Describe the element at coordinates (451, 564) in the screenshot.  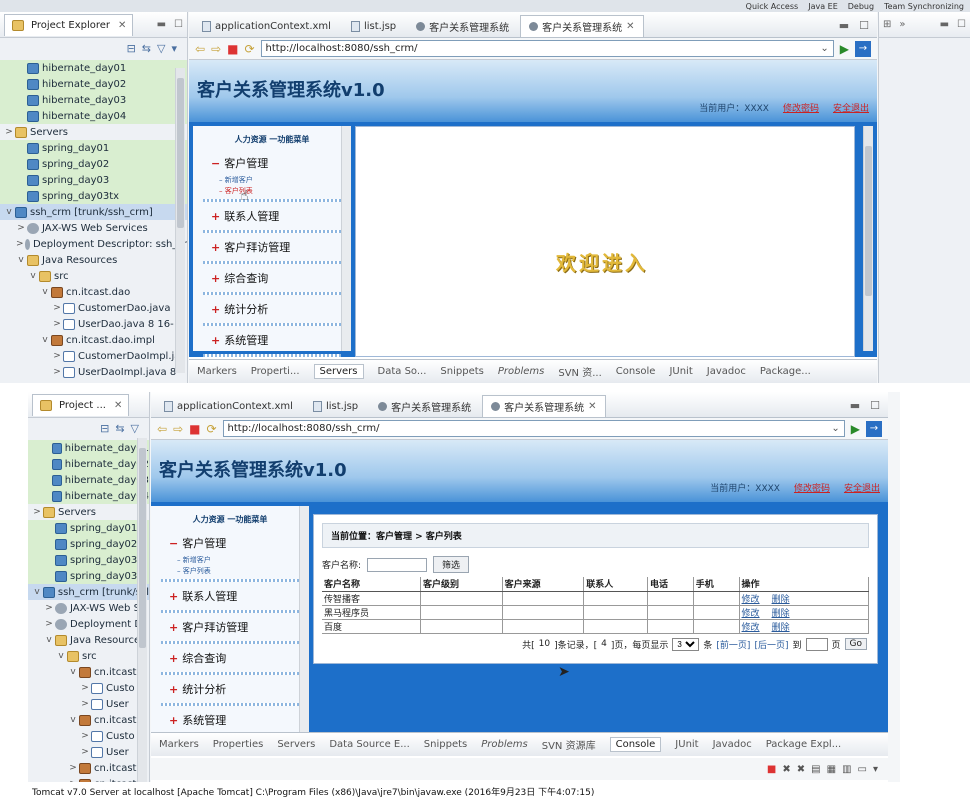
I see `filter-button: 筛选` at that location.